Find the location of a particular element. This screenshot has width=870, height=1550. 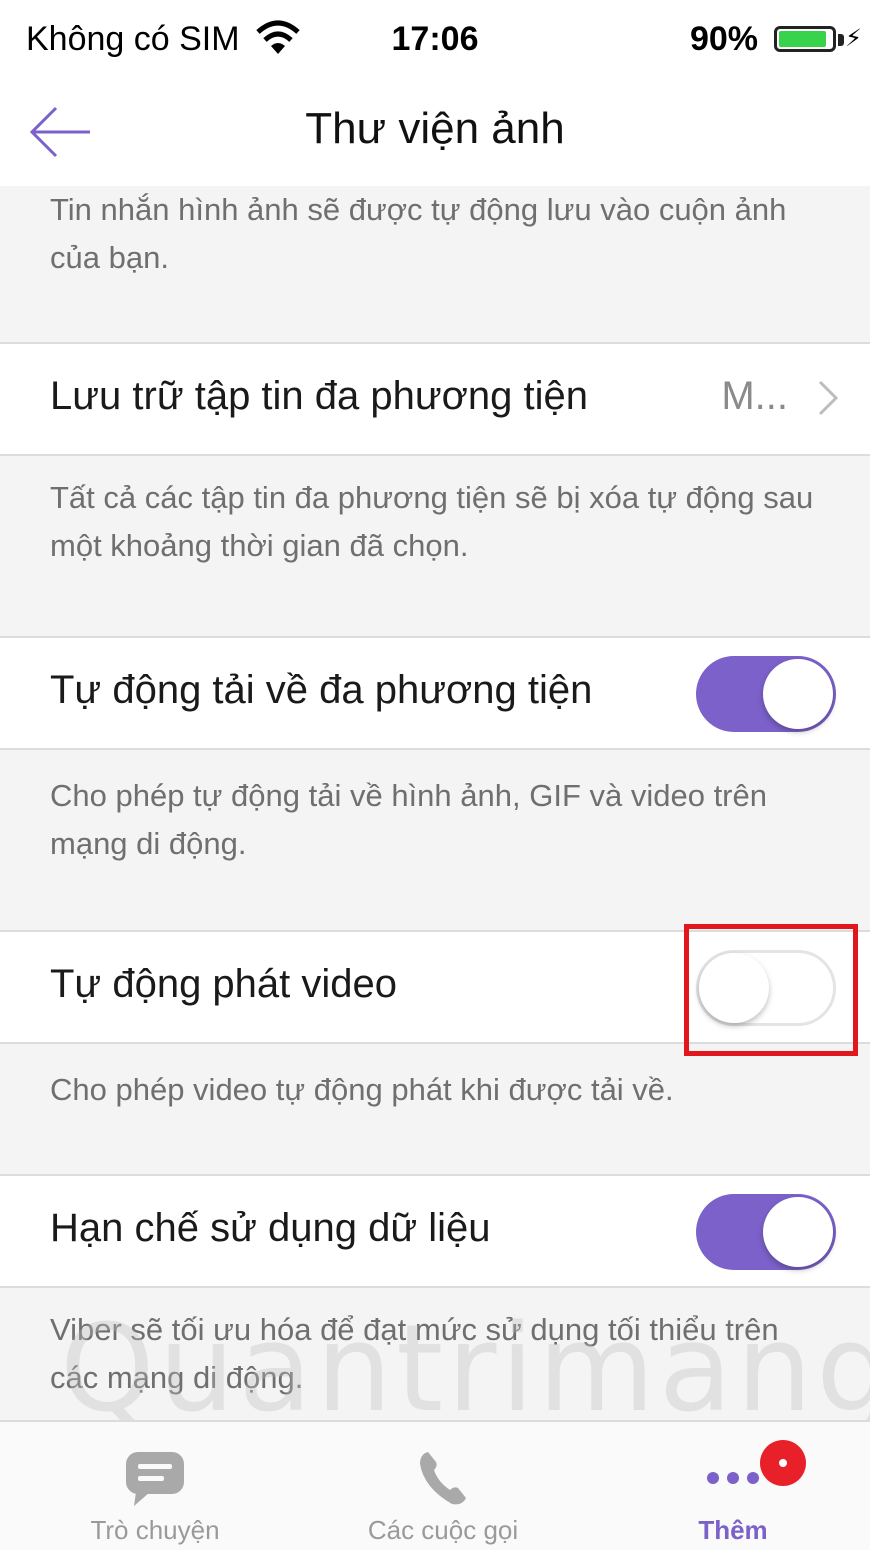

auto-download-media-label: Tự động tải về đa phương tiện is located at coordinates (321, 690).